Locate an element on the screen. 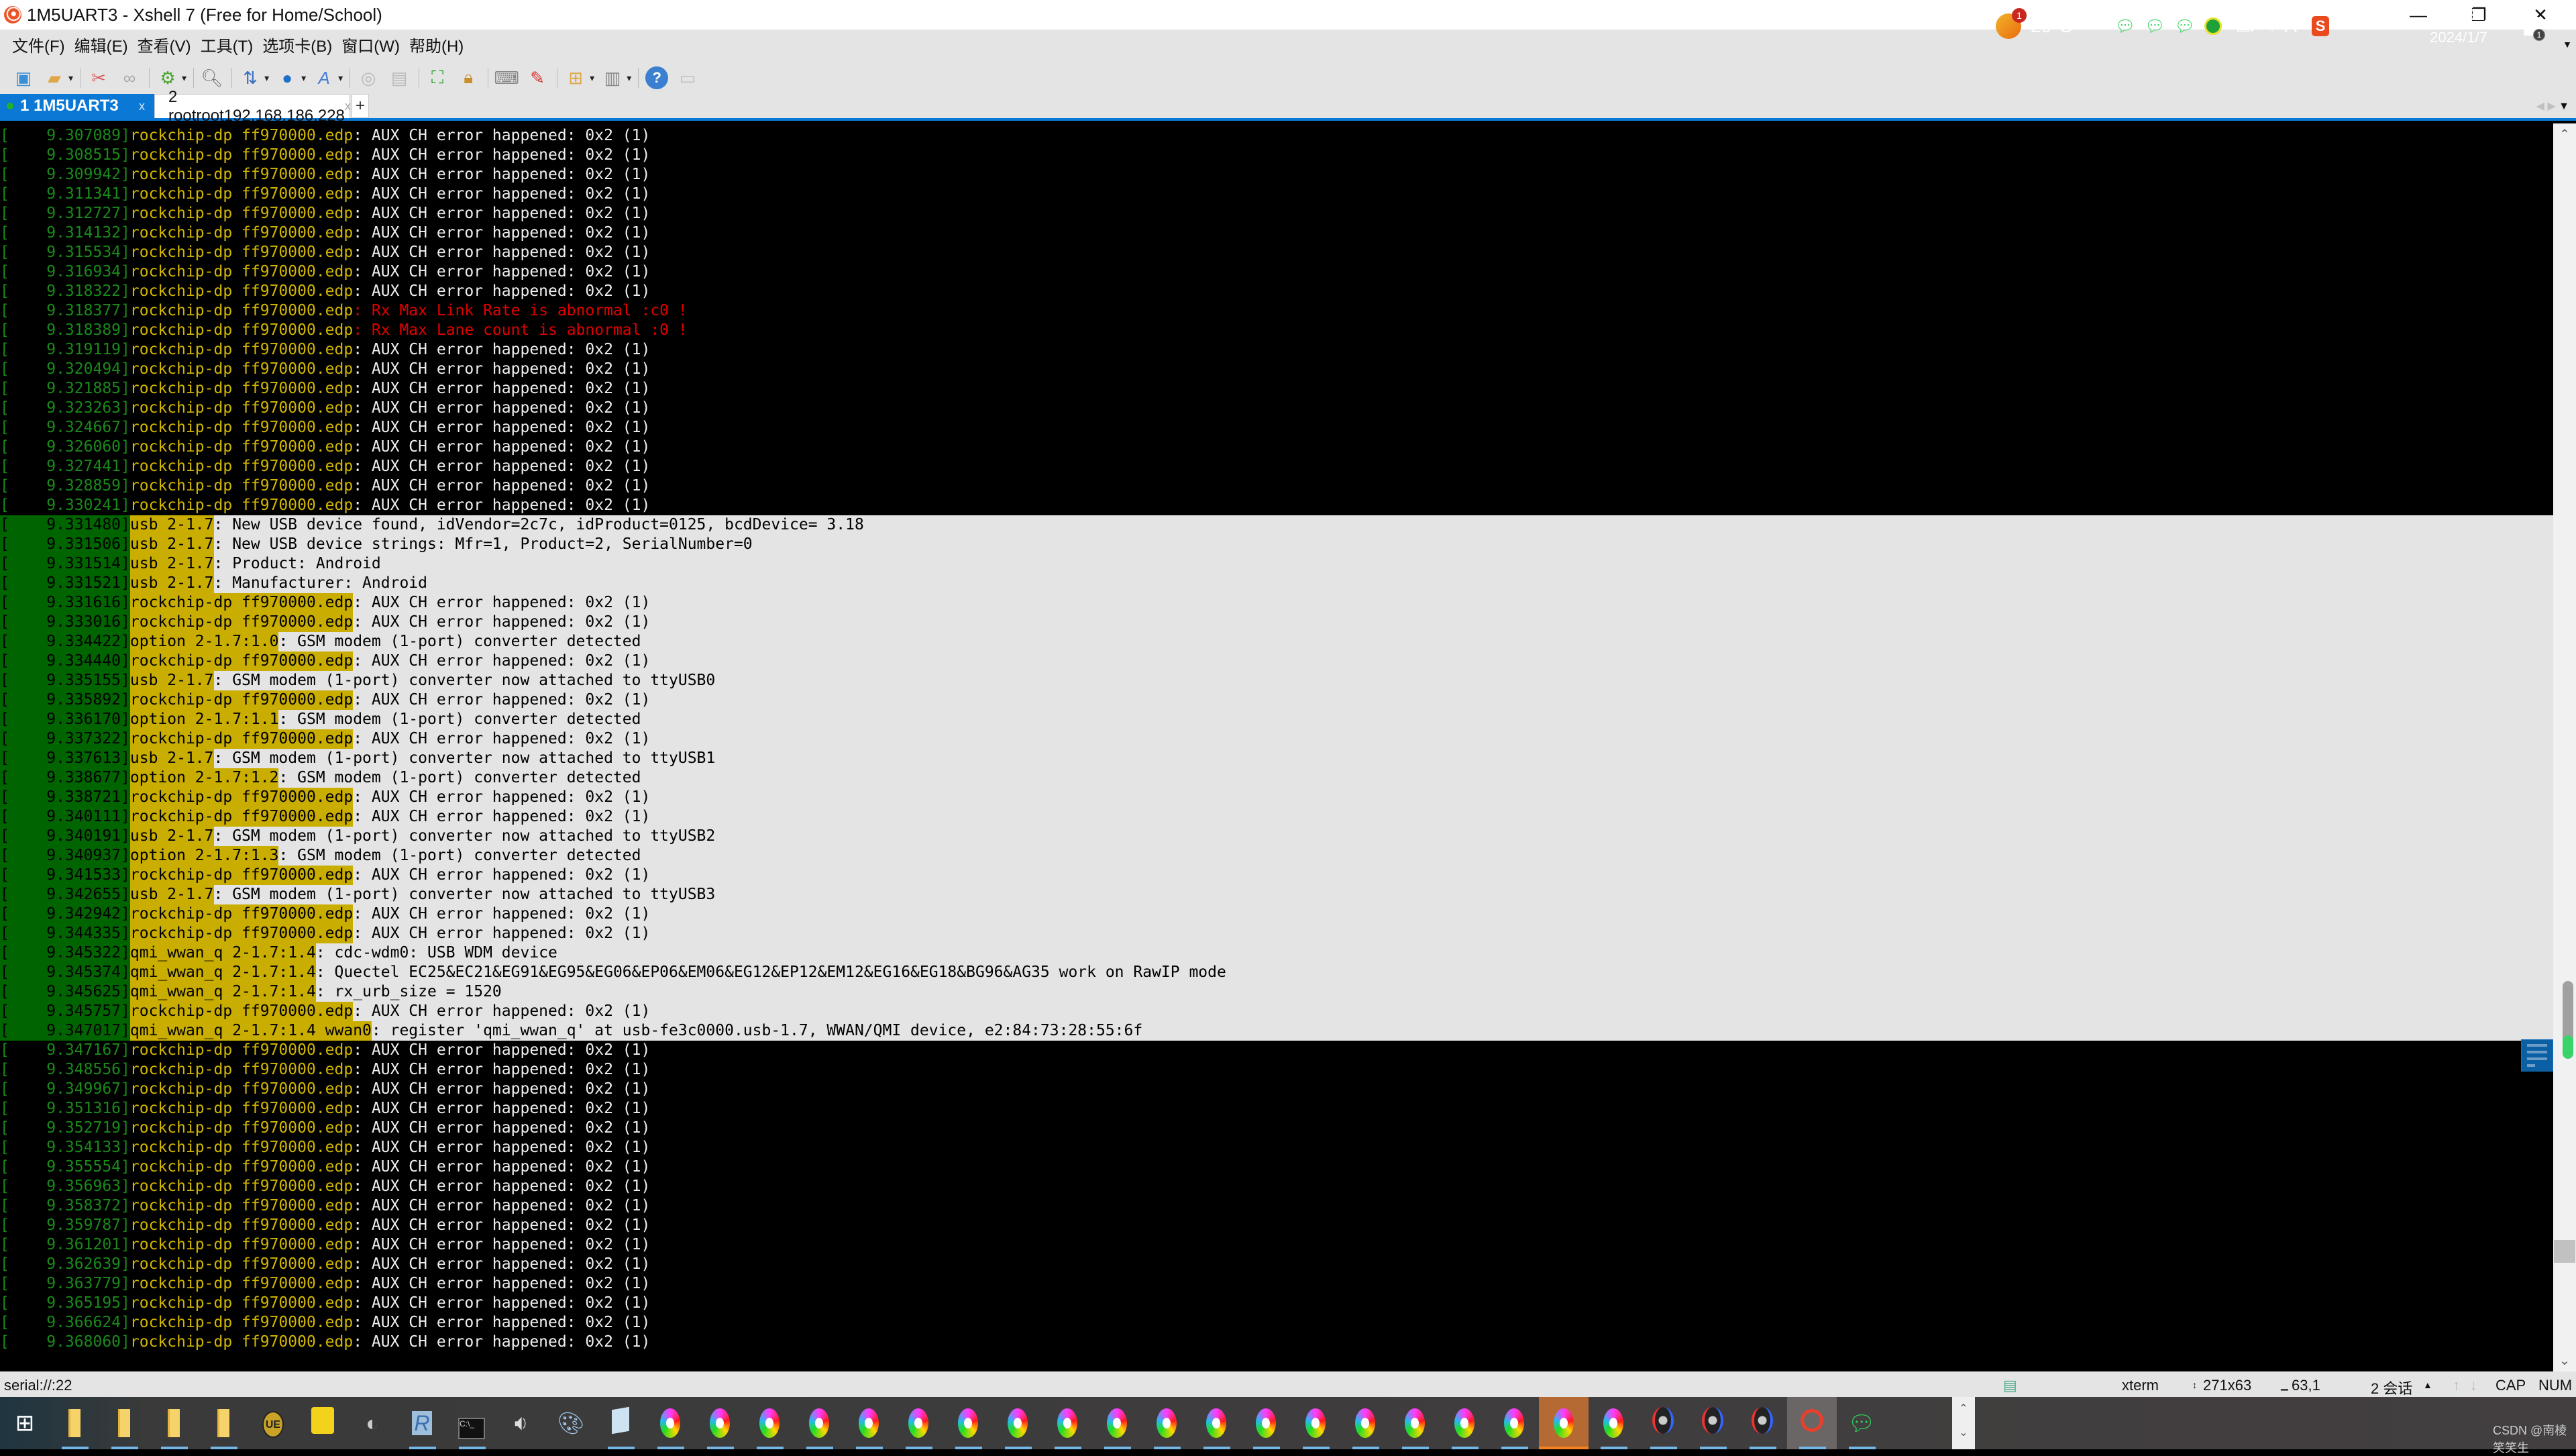 This screenshot has height=1456, width=2576. session-count: 2 会话 is located at coordinates (2391, 1387).